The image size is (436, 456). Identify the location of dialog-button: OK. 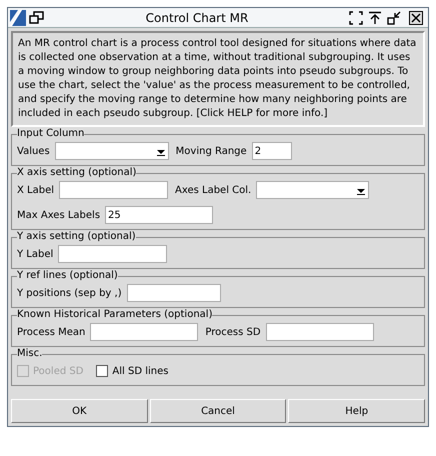
(79, 411).